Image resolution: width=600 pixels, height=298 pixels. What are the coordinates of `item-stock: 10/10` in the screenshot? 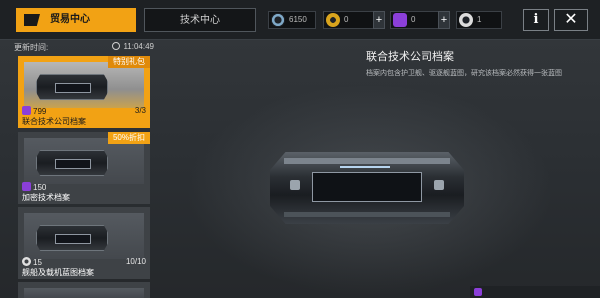 It's located at (135, 261).